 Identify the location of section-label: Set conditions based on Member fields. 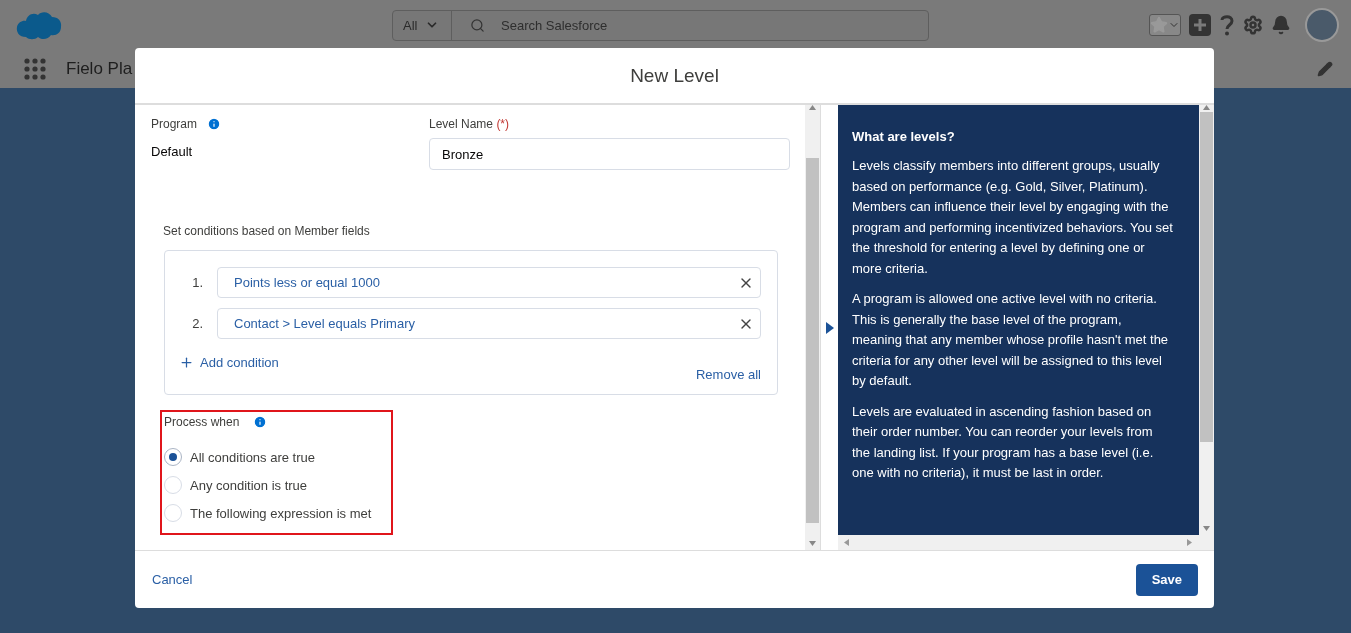
(267, 231).